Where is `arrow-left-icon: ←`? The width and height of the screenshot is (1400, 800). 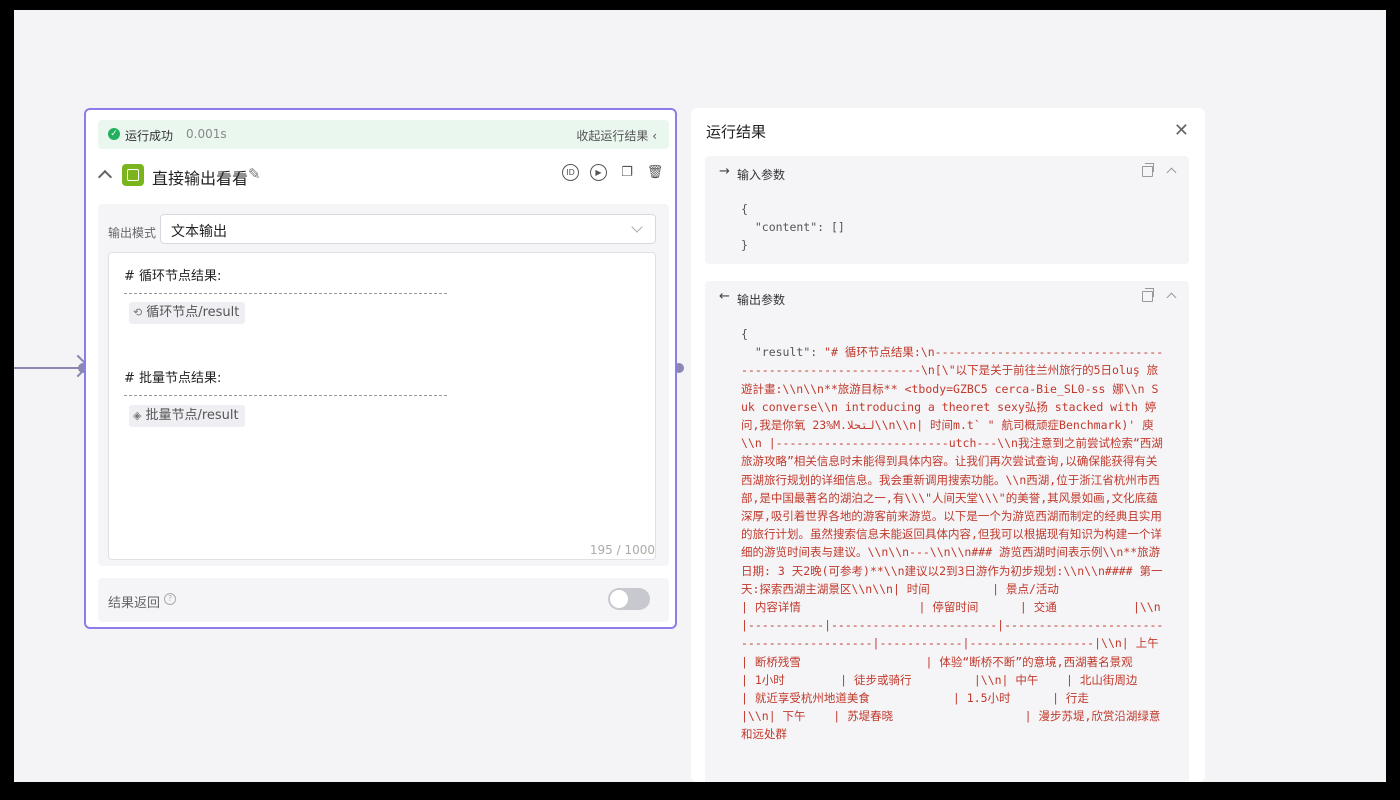 arrow-left-icon: ← is located at coordinates (724, 296).